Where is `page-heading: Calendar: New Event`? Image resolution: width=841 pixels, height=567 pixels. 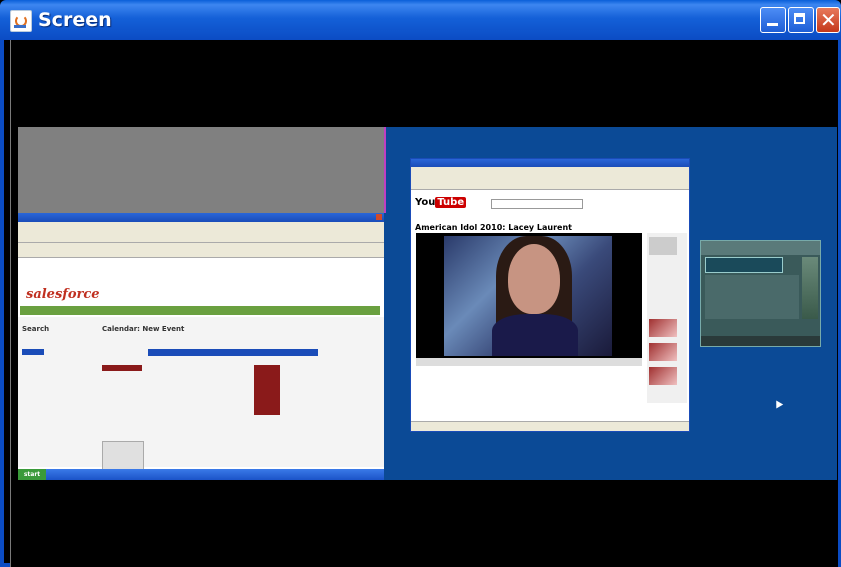 page-heading: Calendar: New Event is located at coordinates (143, 329).